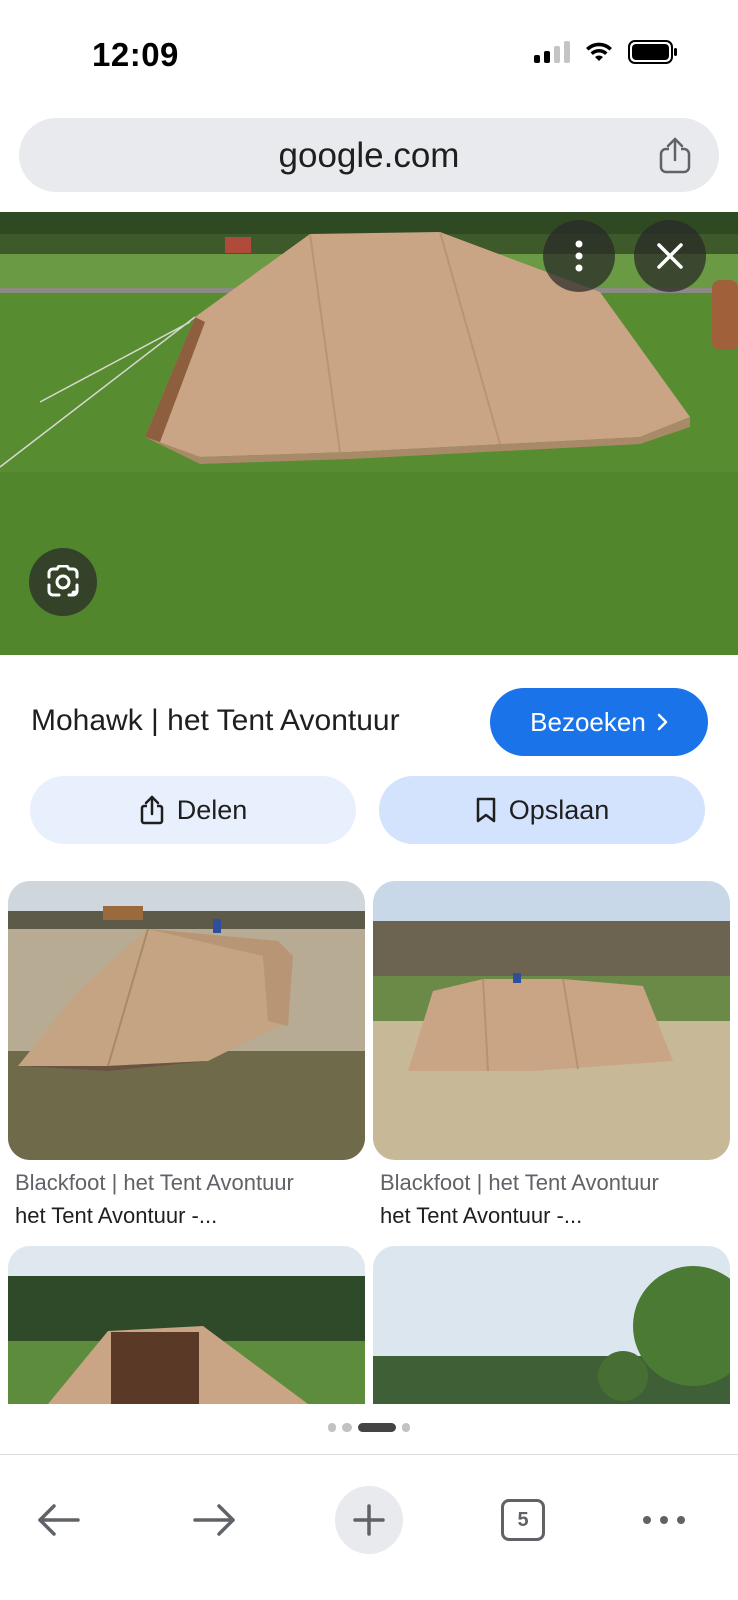 The image size is (738, 1600). What do you see at coordinates (599, 51) in the screenshot?
I see `wifi-icon` at bounding box center [599, 51].